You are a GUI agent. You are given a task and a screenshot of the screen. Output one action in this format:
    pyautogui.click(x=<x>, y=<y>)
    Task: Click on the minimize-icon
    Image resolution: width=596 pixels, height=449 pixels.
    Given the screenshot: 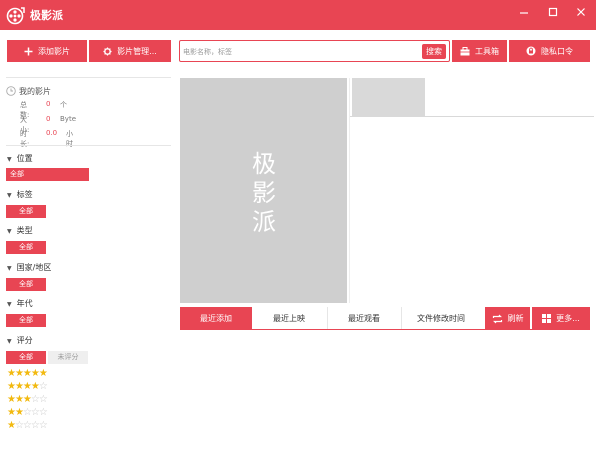 What is the action you would take?
    pyautogui.click(x=524, y=13)
    